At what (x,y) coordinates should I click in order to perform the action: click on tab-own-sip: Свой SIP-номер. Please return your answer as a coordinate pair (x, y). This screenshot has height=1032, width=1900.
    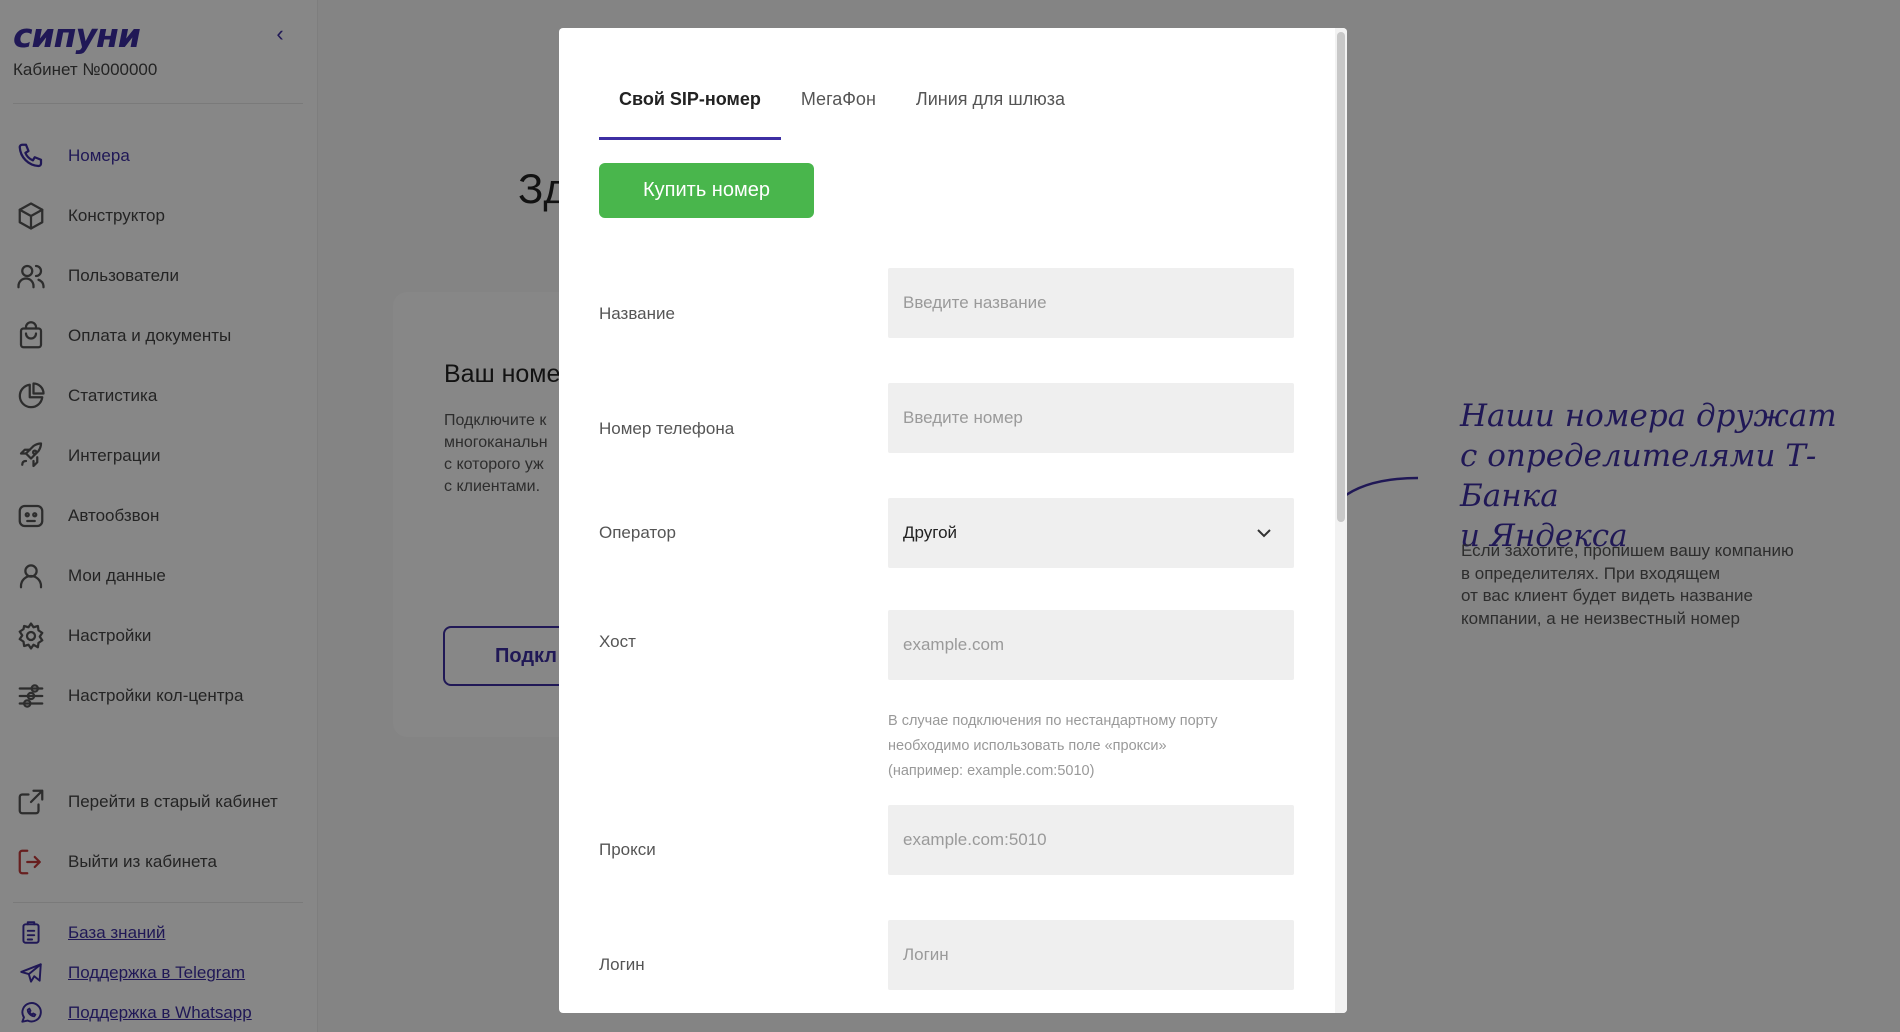
    Looking at the image, I should click on (690, 110).